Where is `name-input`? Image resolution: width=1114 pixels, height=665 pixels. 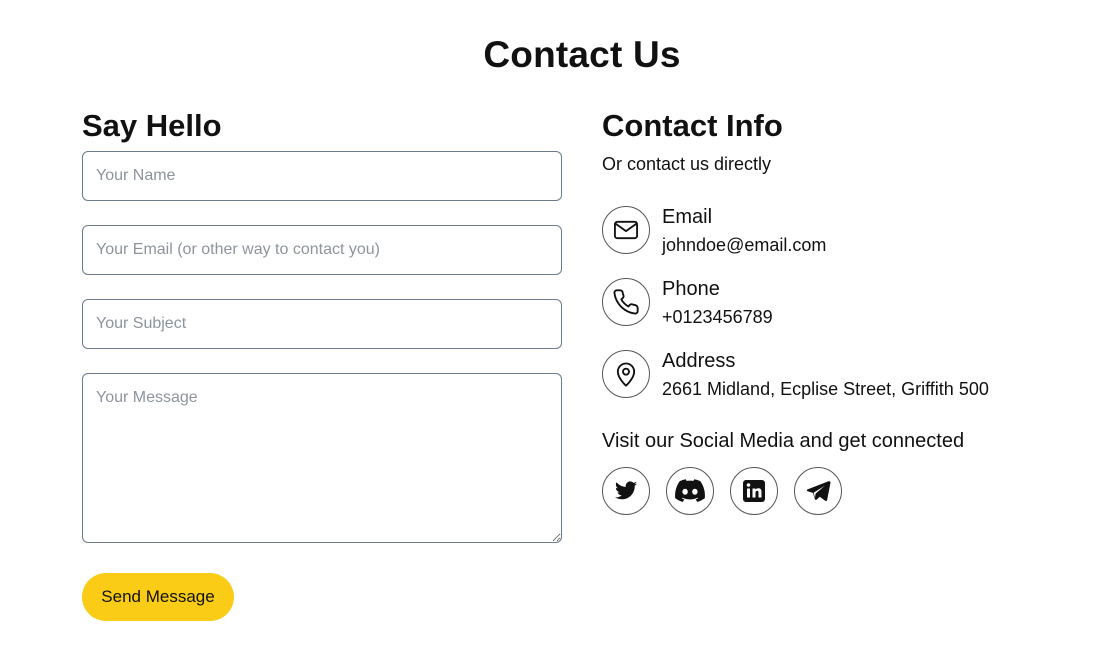 name-input is located at coordinates (322, 176).